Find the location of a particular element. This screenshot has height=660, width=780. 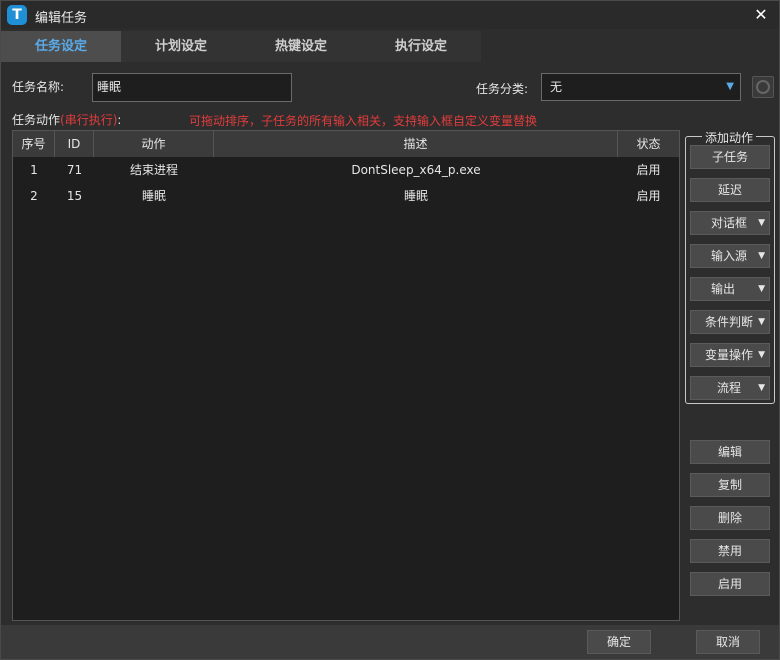

add-dialog-label: 对话框 is located at coordinates (729, 223).